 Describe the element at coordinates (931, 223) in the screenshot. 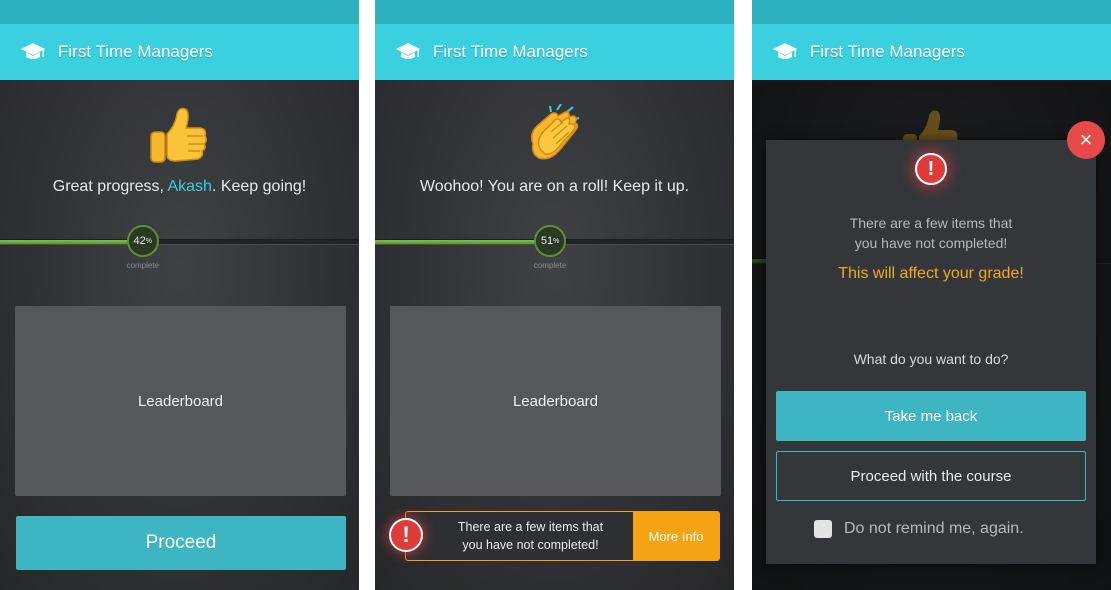

I see `dialog-line-1: There are a few items that` at that location.